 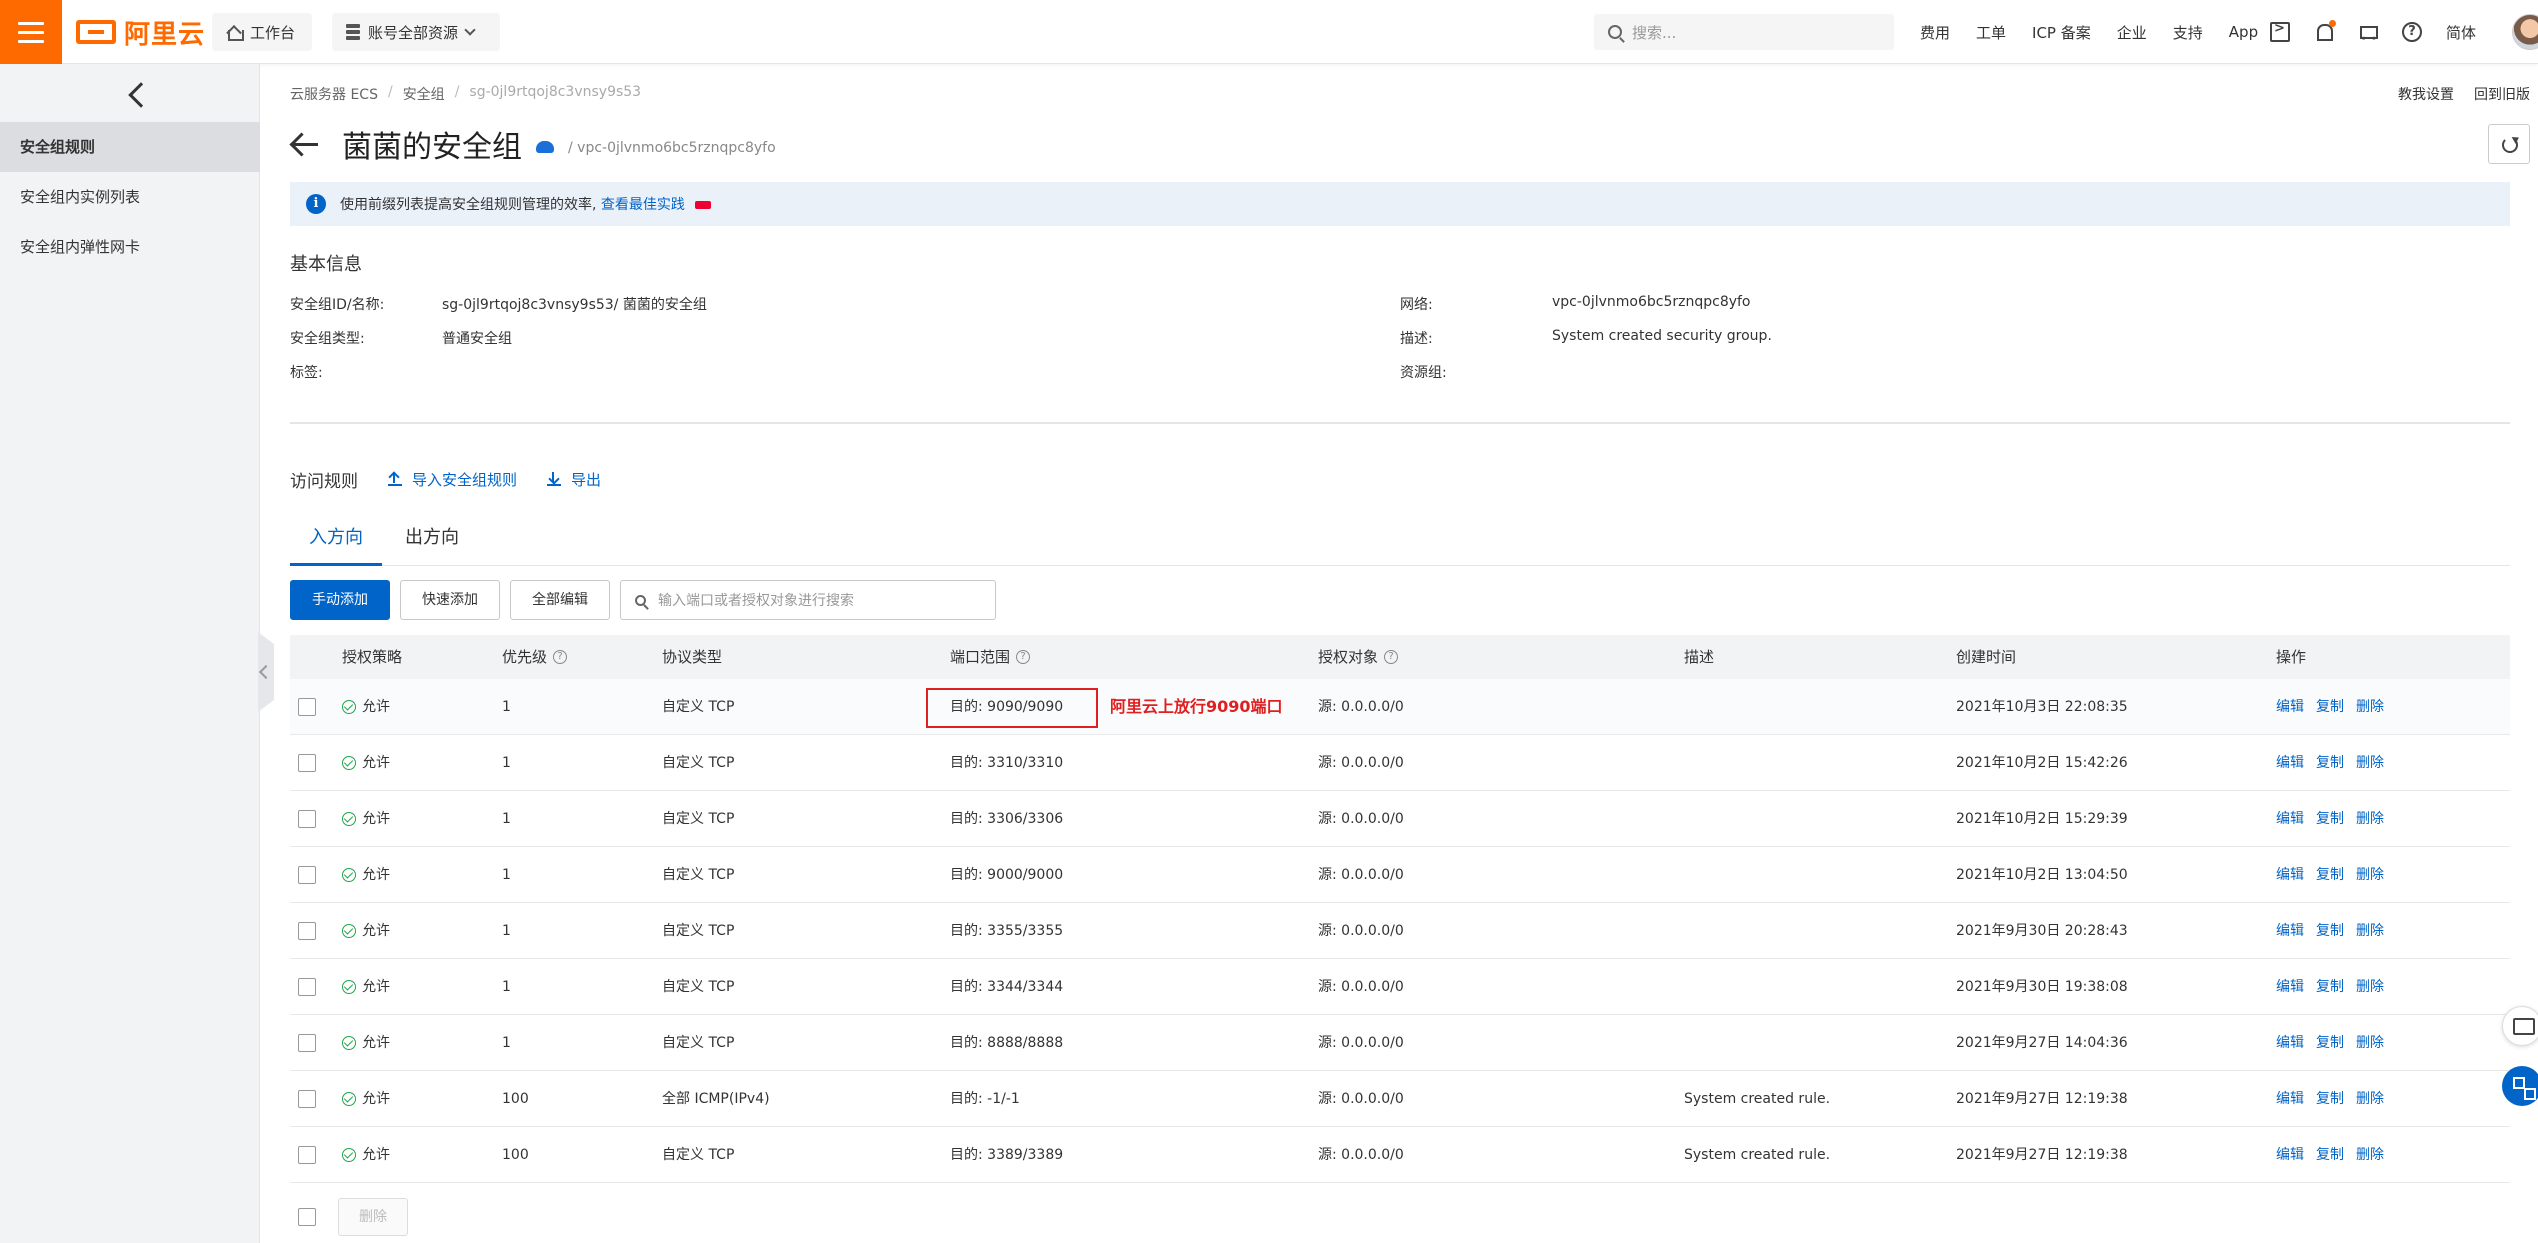 What do you see at coordinates (2042, 875) in the screenshot?
I see `cell-time: 2021年10月2日 13:04:50` at bounding box center [2042, 875].